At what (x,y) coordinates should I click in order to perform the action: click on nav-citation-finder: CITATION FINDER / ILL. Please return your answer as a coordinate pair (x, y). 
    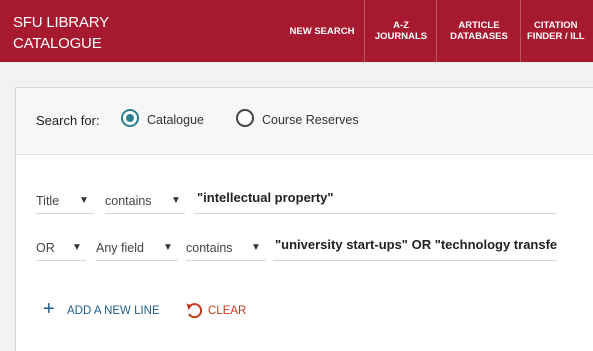
    Looking at the image, I should click on (556, 31).